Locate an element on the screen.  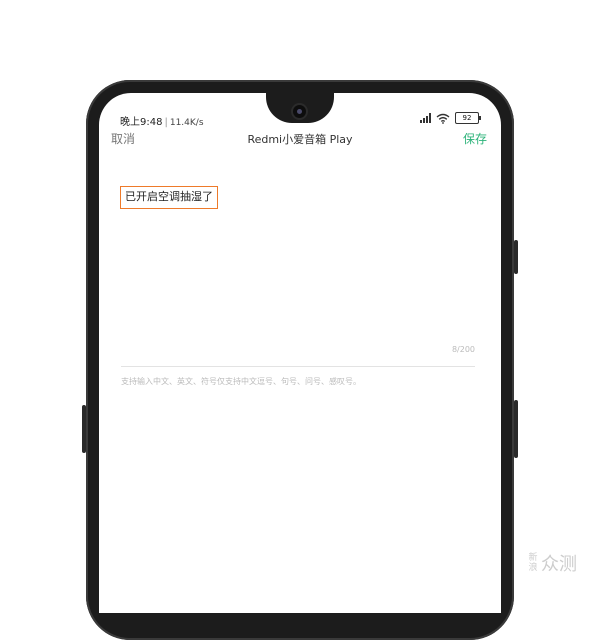
input-hint: 支持输入中文、英文、符号仅支持中文逗号、句号、问号、感叹号。 is located at coordinates (241, 381).